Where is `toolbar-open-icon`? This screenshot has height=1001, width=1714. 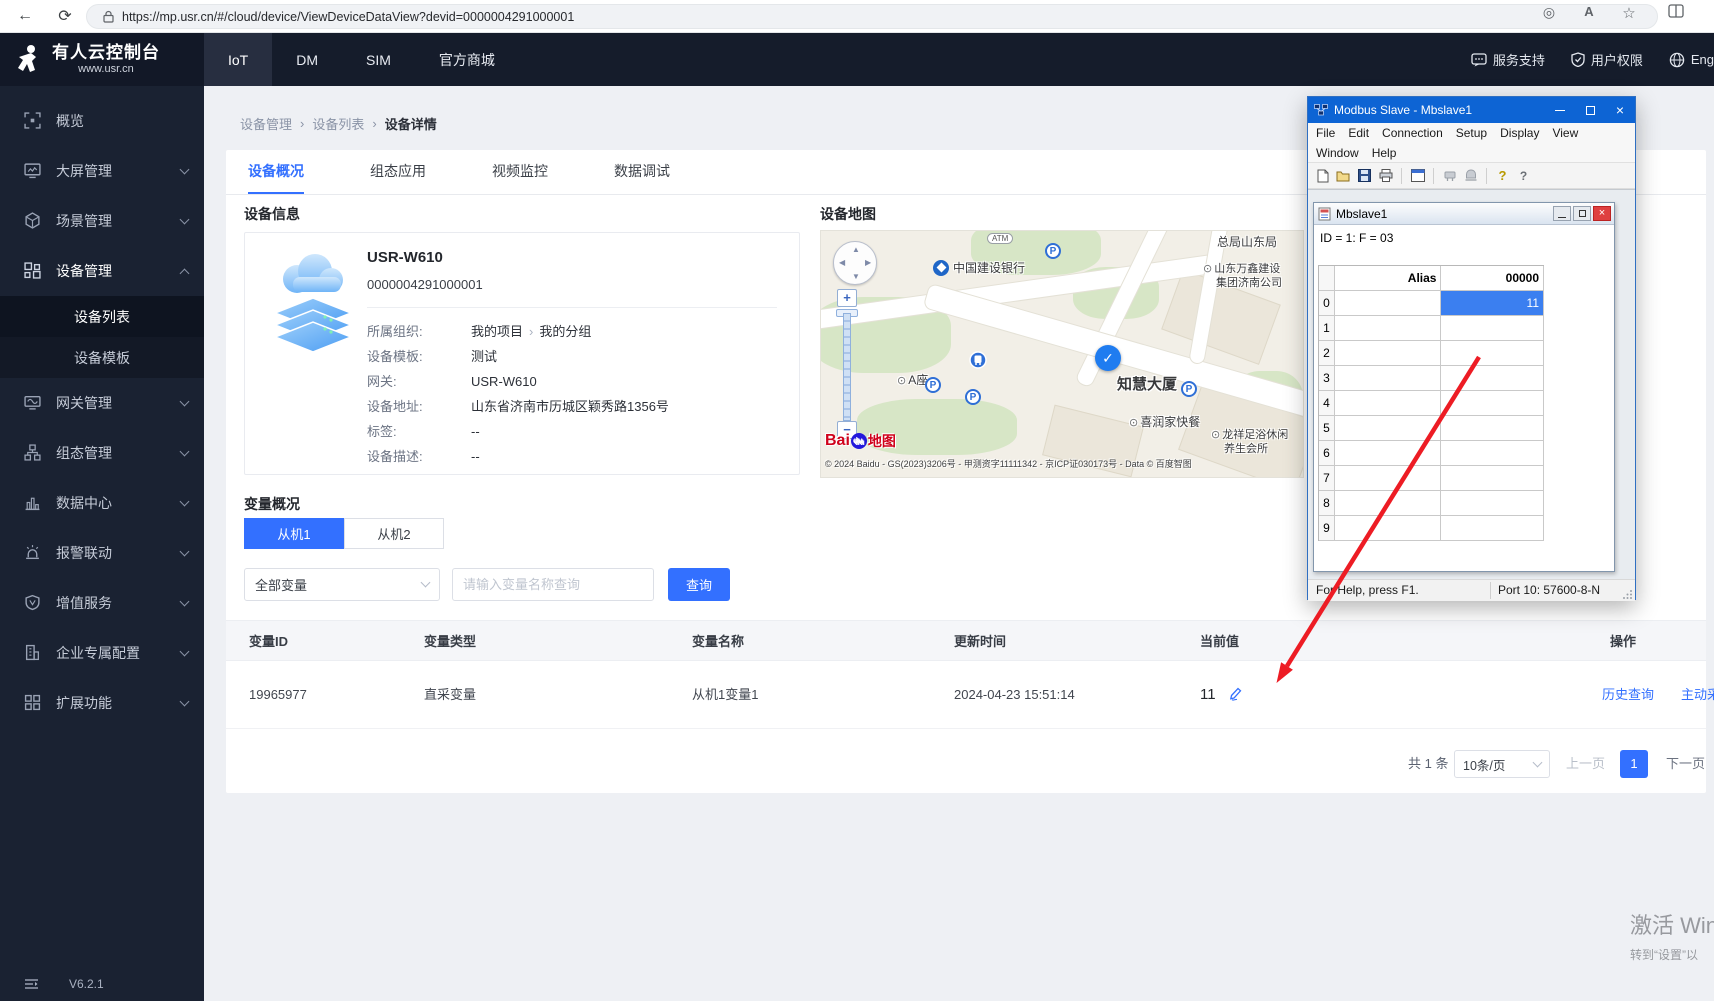
toolbar-open-icon is located at coordinates (1343, 175).